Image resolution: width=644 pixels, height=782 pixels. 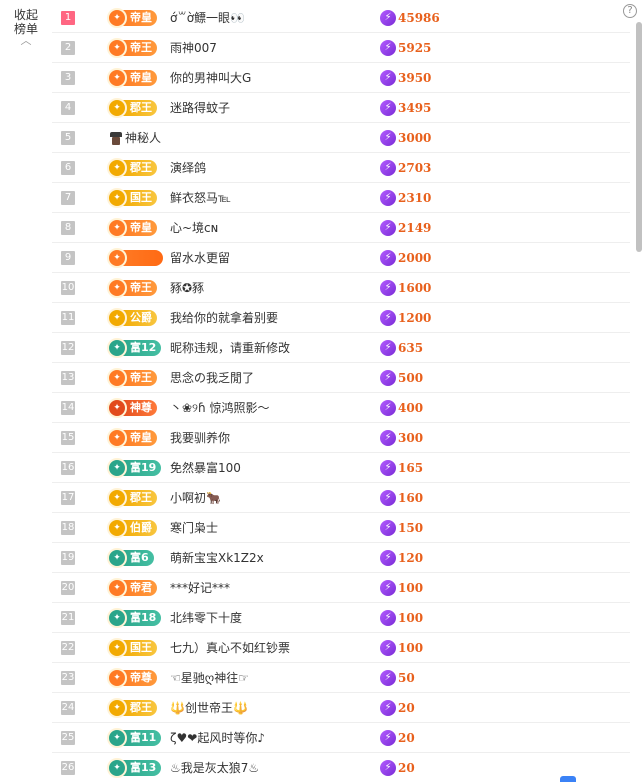 What do you see at coordinates (206, 617) in the screenshot?
I see `user-nickname: 北纬零下十度` at bounding box center [206, 617].